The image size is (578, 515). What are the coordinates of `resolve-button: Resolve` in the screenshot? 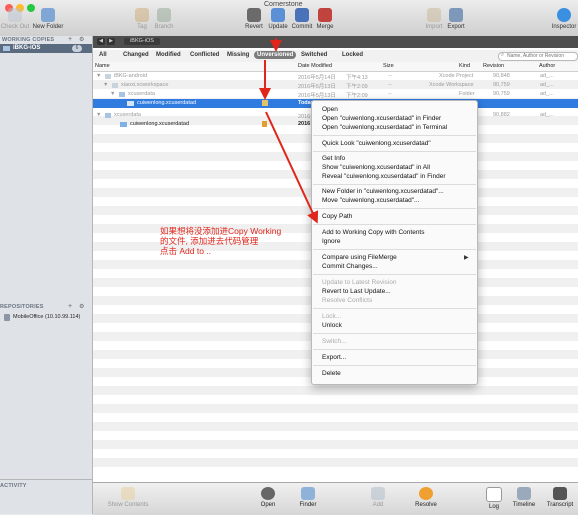 It's located at (426, 497).